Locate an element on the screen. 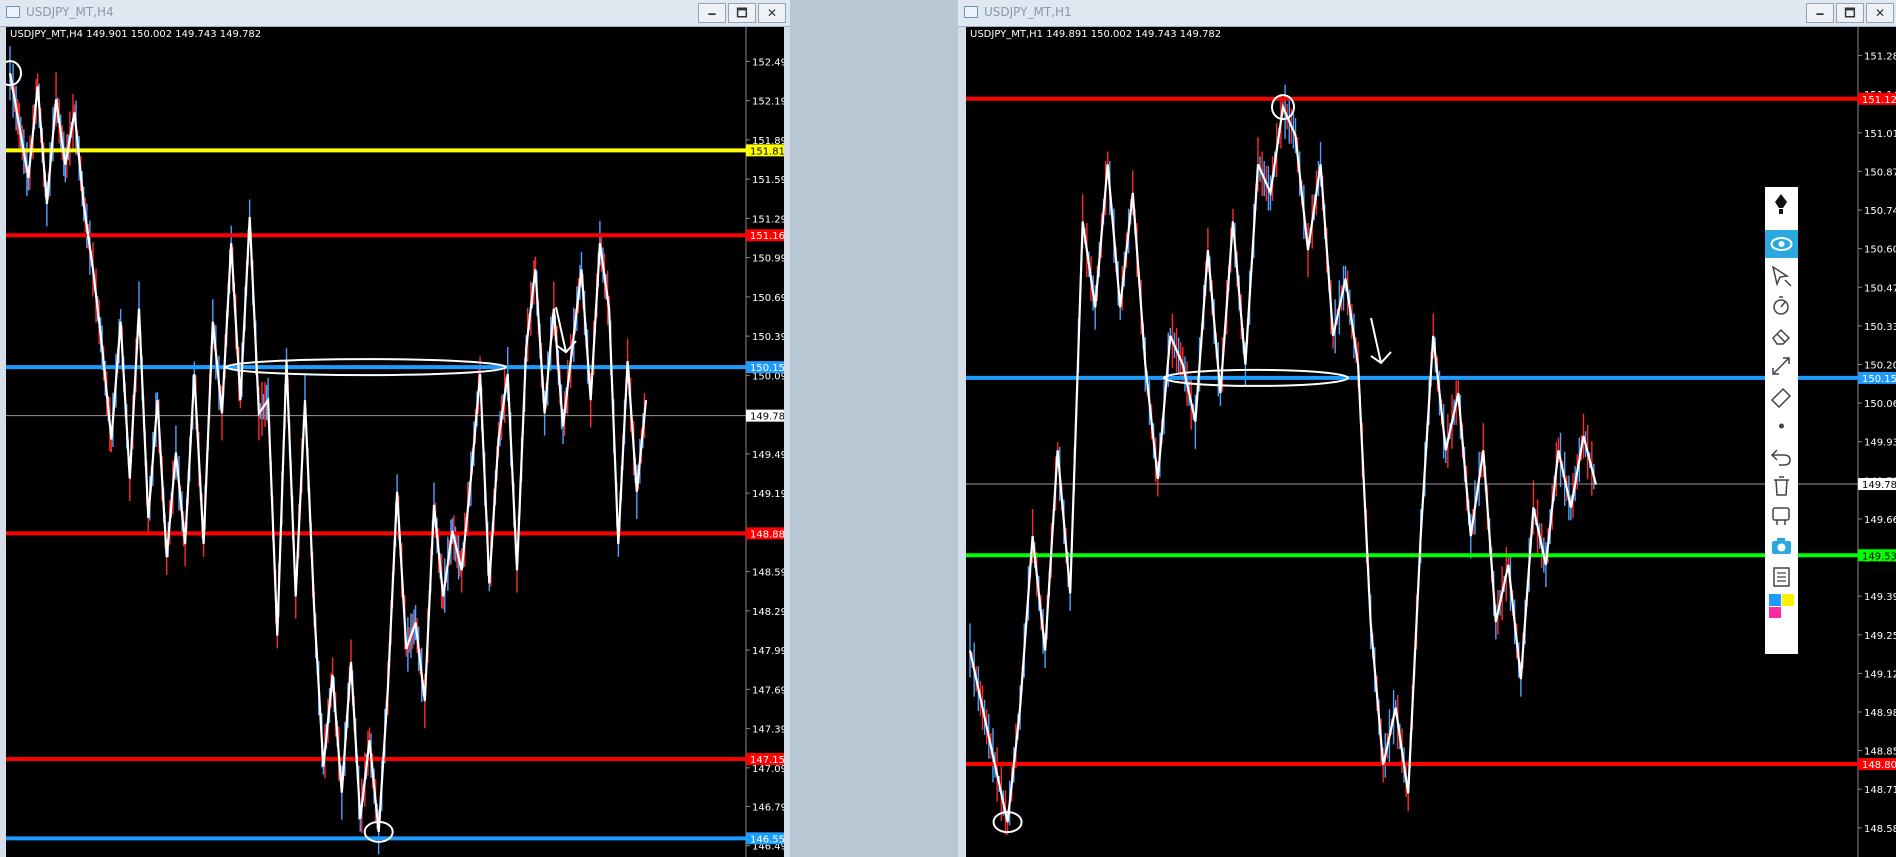 The image size is (1896, 857). window-titlebar: USDJPY_MT,H1 🗕 🗖 ✕ is located at coordinates (1427, 13).